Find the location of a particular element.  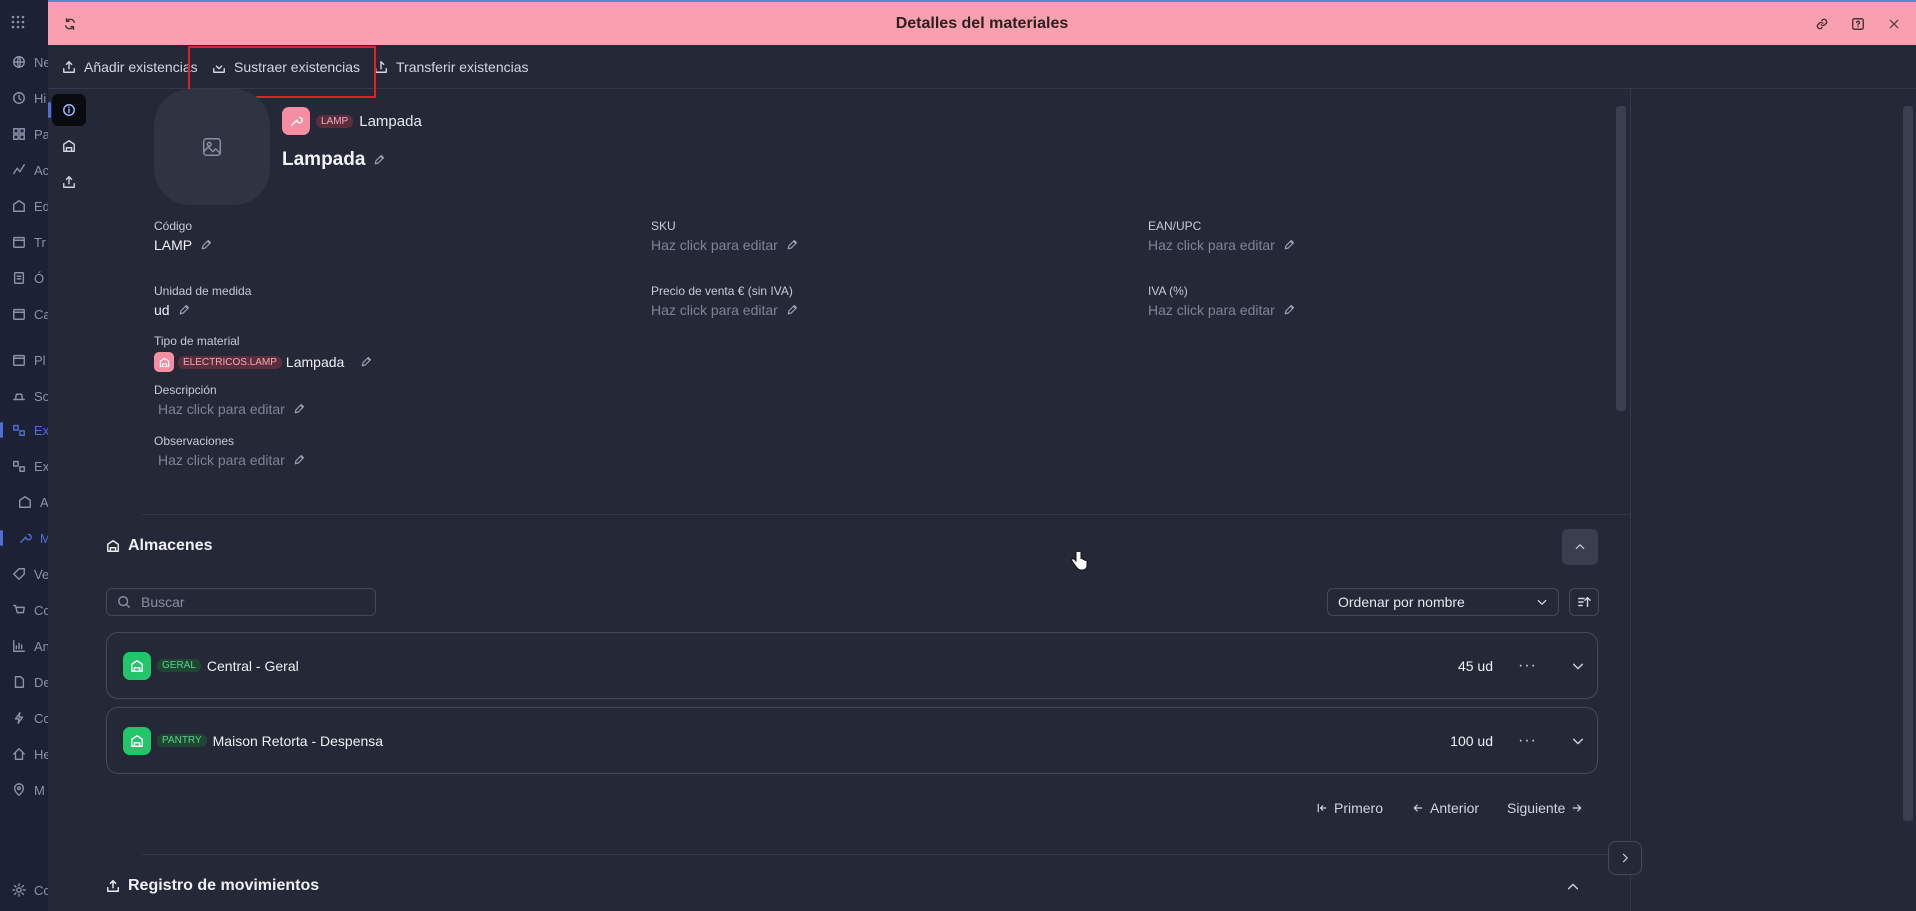

bg-sidebar-item: M is located at coordinates (32, 790).